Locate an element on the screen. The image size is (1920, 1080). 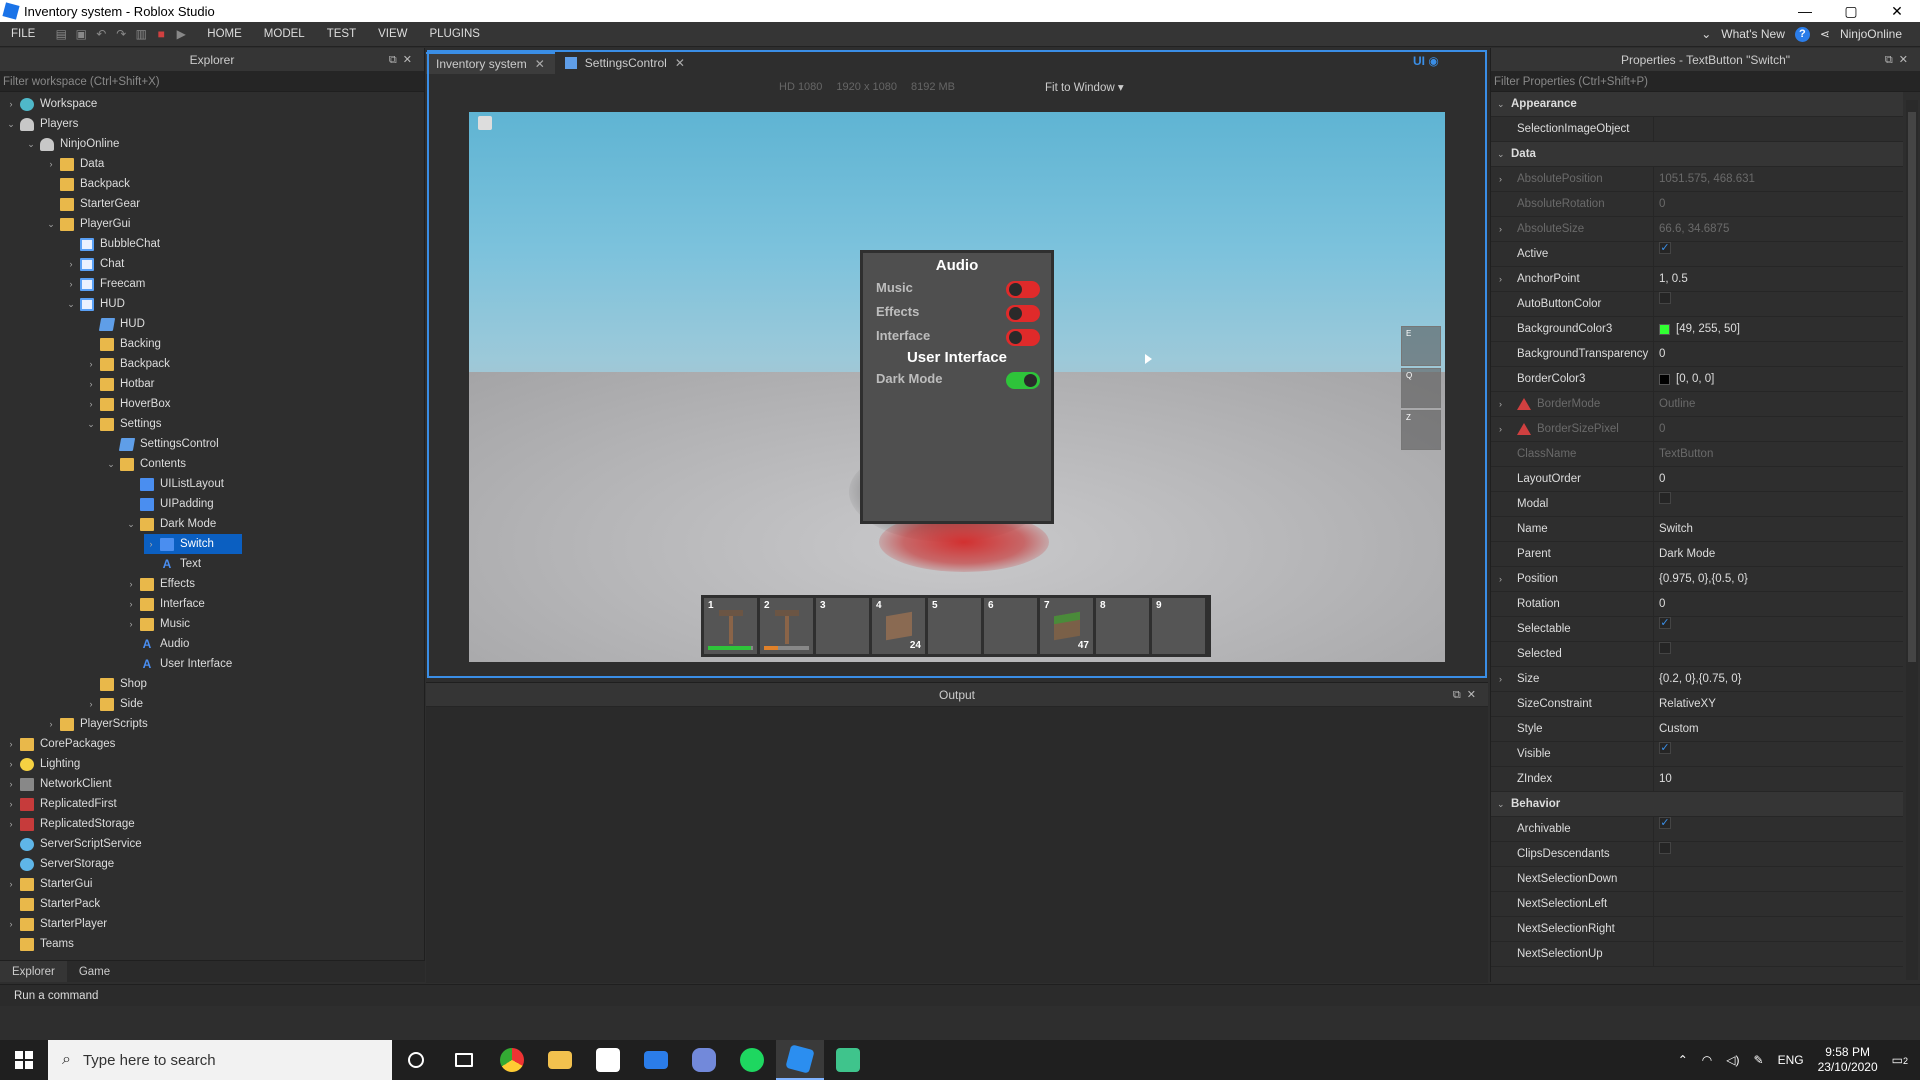
tree-item: StarterPack is located at coordinates (50, 904).